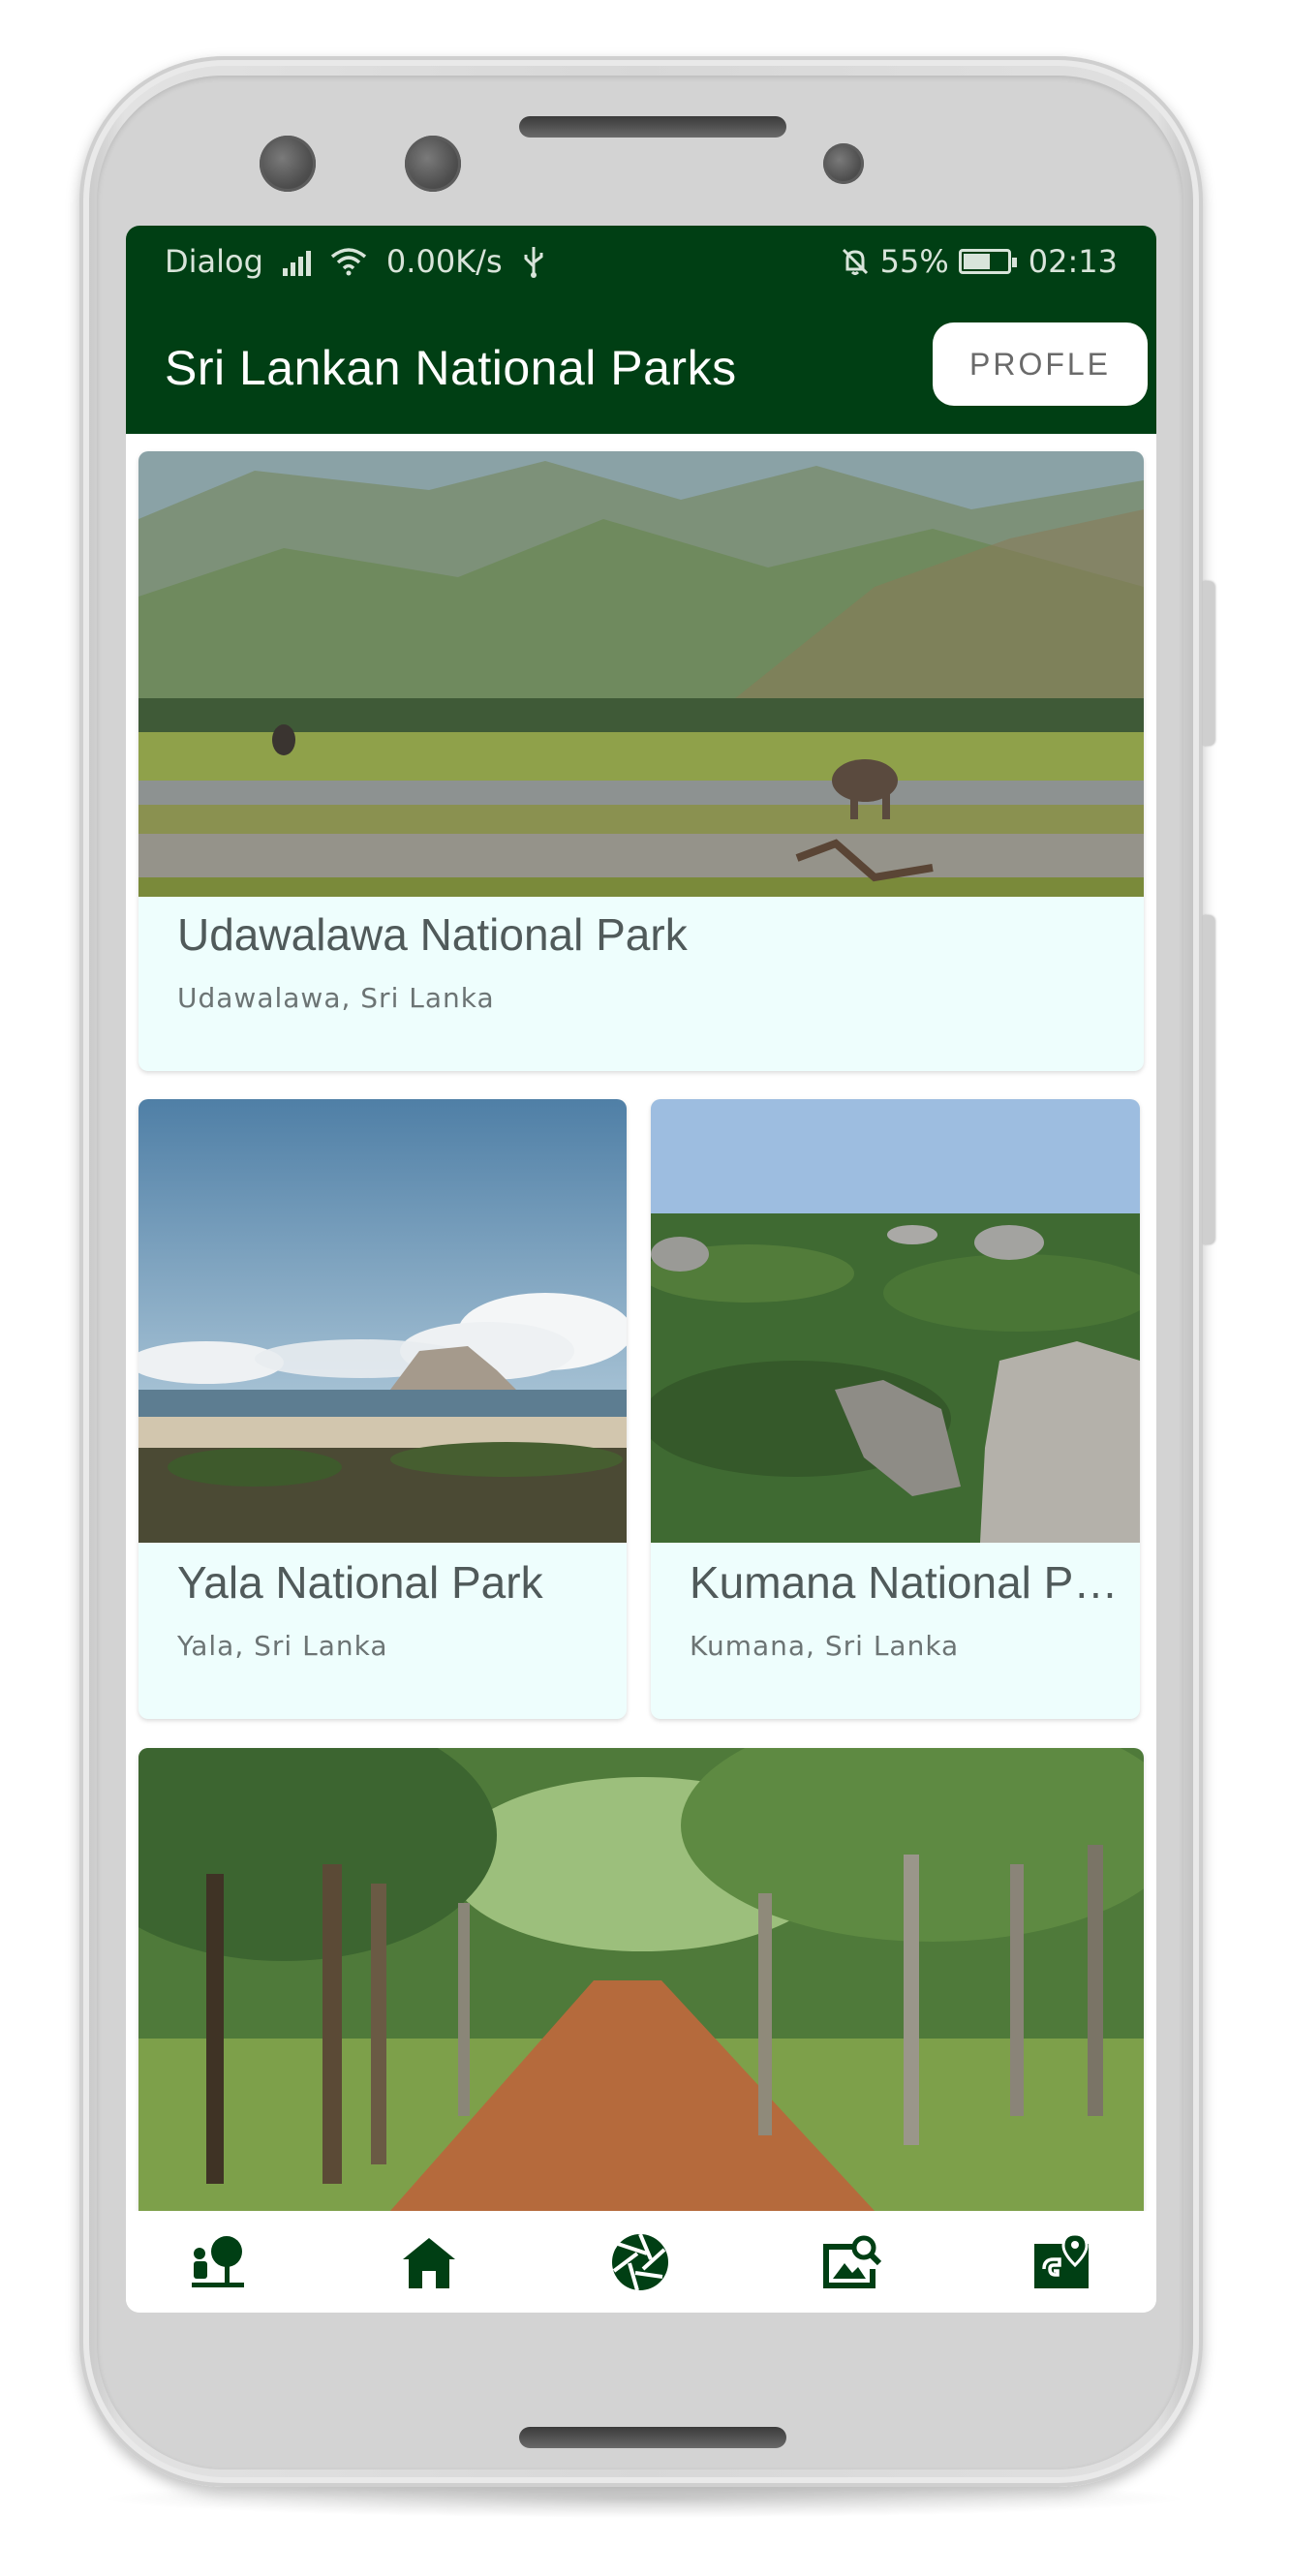  I want to click on nav-camera, so click(640, 2262).